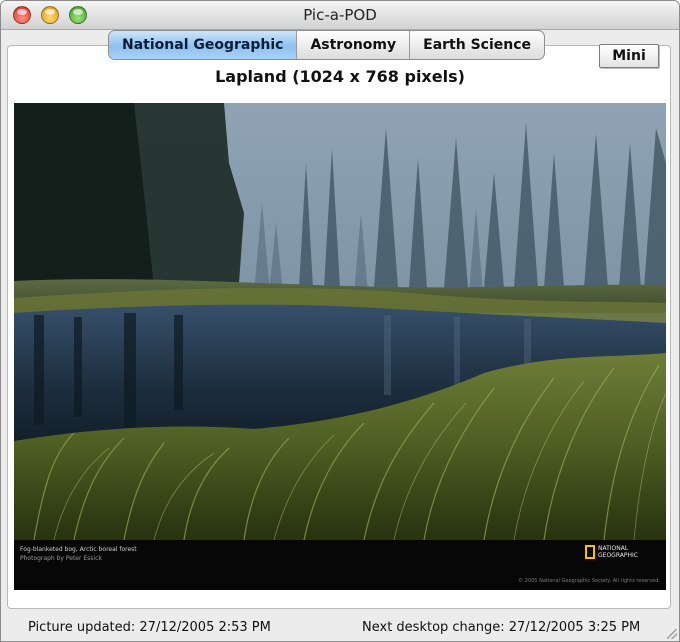 Image resolution: width=680 pixels, height=642 pixels. Describe the element at coordinates (149, 627) in the screenshot. I see `picture-updated-status: Picture updated: 27/12/2005 2:53 PM` at that location.